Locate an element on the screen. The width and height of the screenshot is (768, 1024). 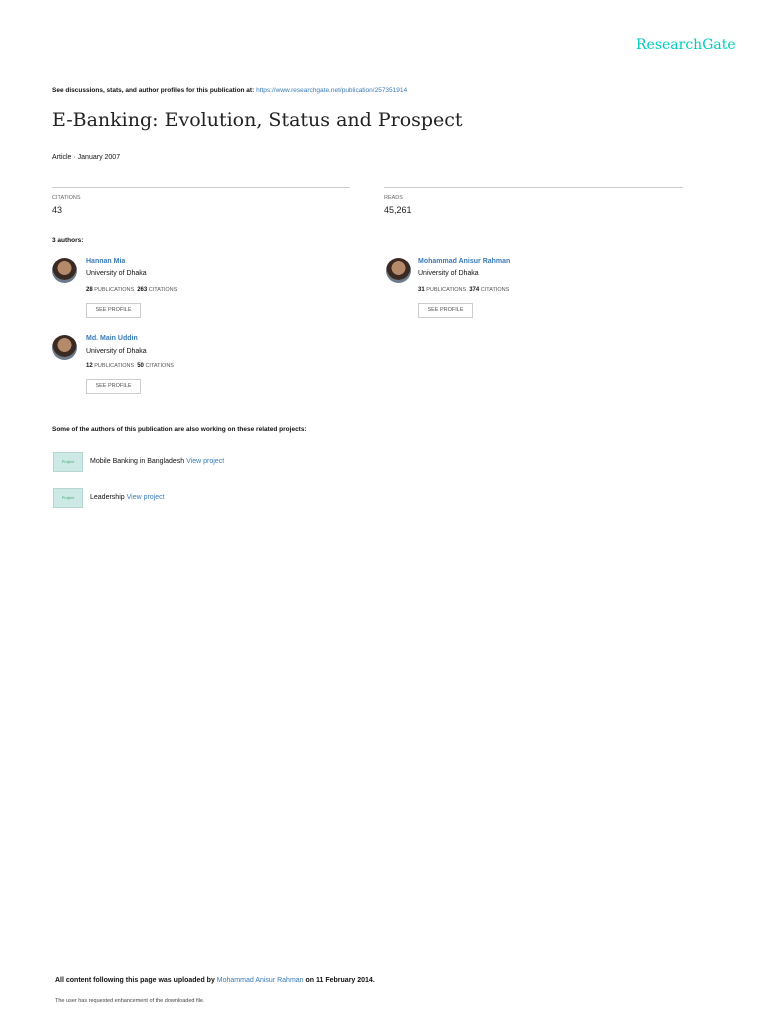
reads-label: READS is located at coordinates (393, 198).